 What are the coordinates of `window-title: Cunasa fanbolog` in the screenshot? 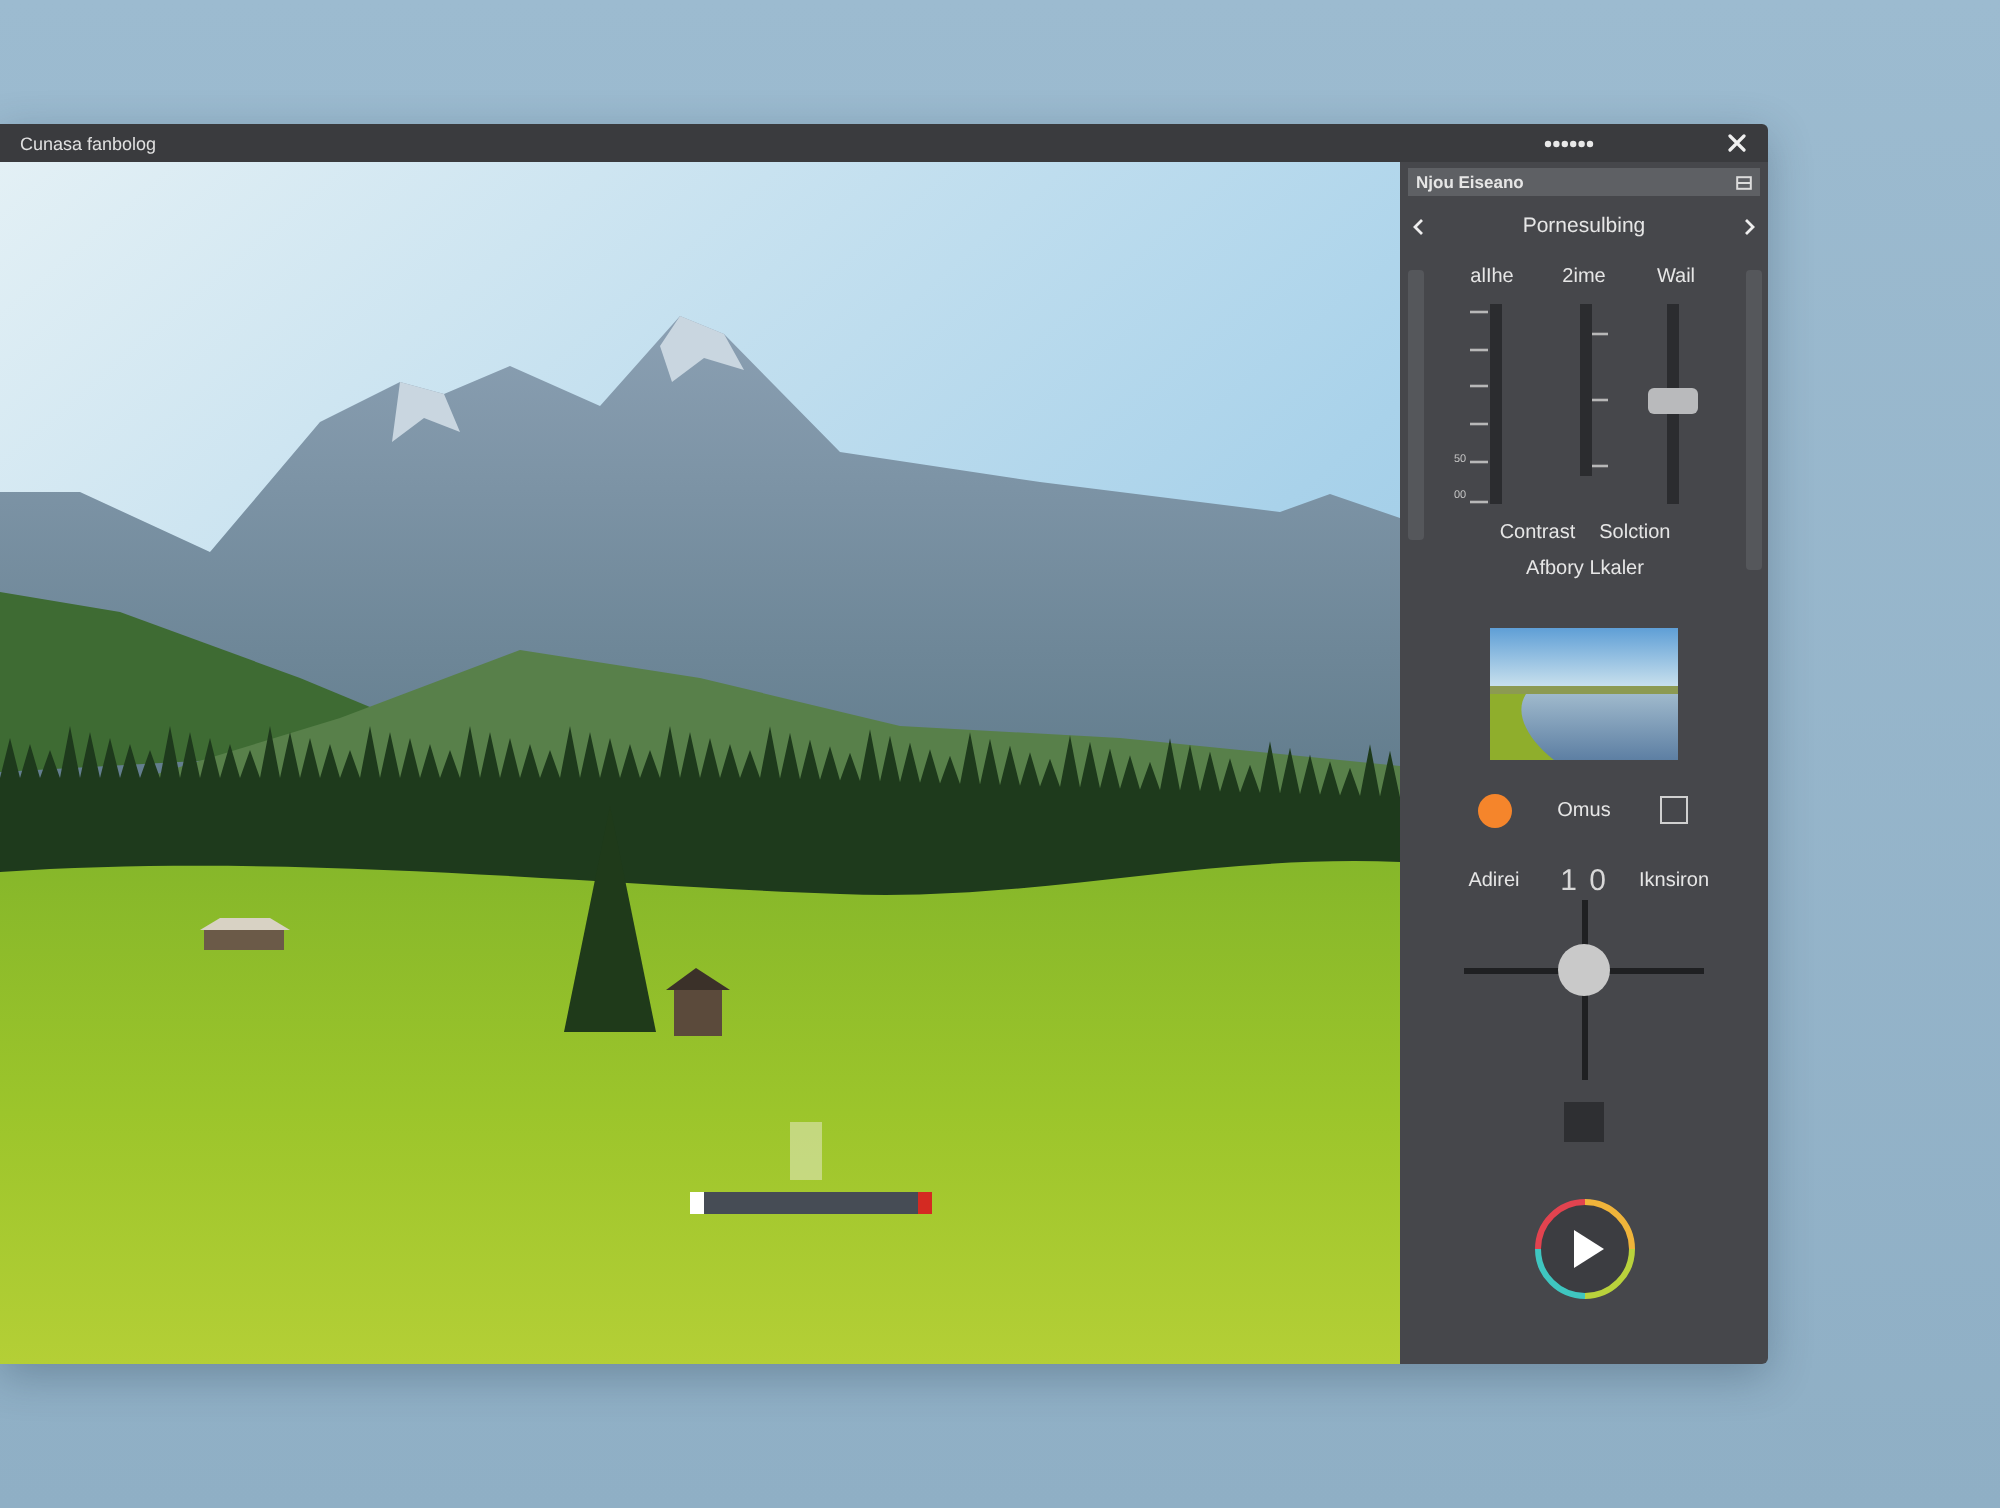 It's located at (88, 143).